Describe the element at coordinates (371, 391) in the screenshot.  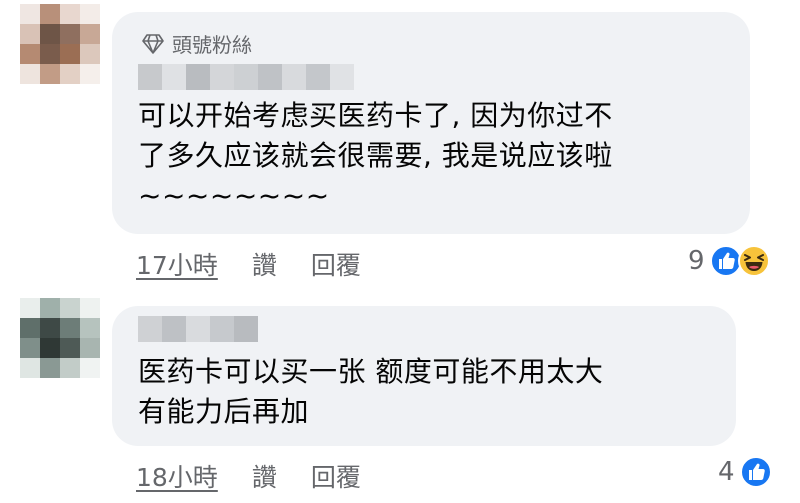
I see `comment-text: 医药卡可以买一张 额度可能不用太大 有能力后再加` at that location.